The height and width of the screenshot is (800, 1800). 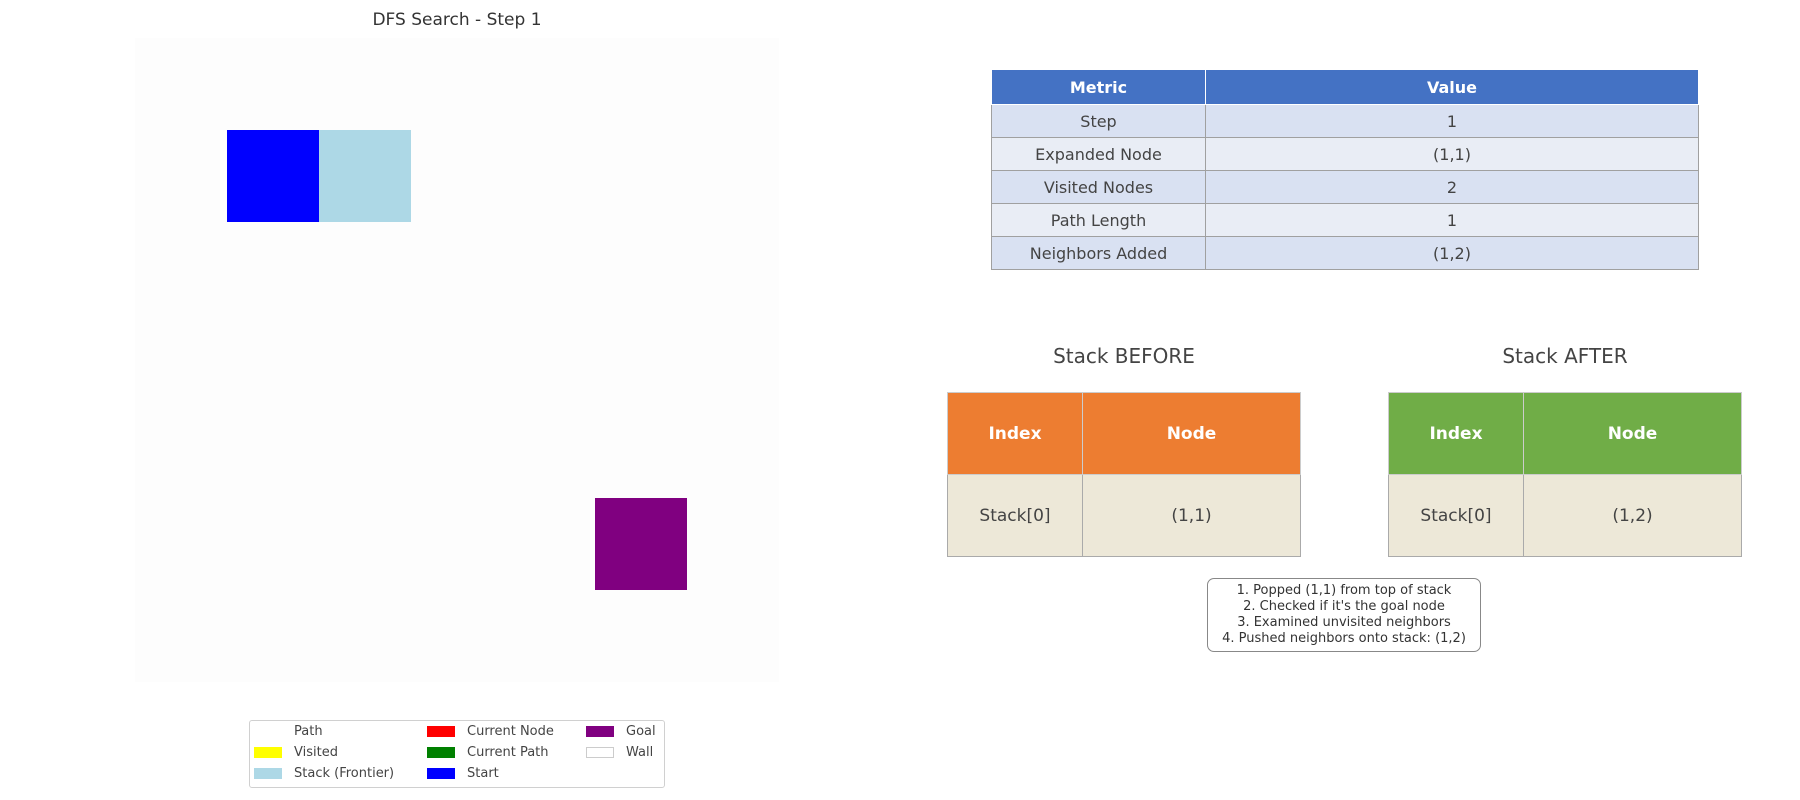 What do you see at coordinates (441, 773) in the screenshot?
I see `legend-swatch-start` at bounding box center [441, 773].